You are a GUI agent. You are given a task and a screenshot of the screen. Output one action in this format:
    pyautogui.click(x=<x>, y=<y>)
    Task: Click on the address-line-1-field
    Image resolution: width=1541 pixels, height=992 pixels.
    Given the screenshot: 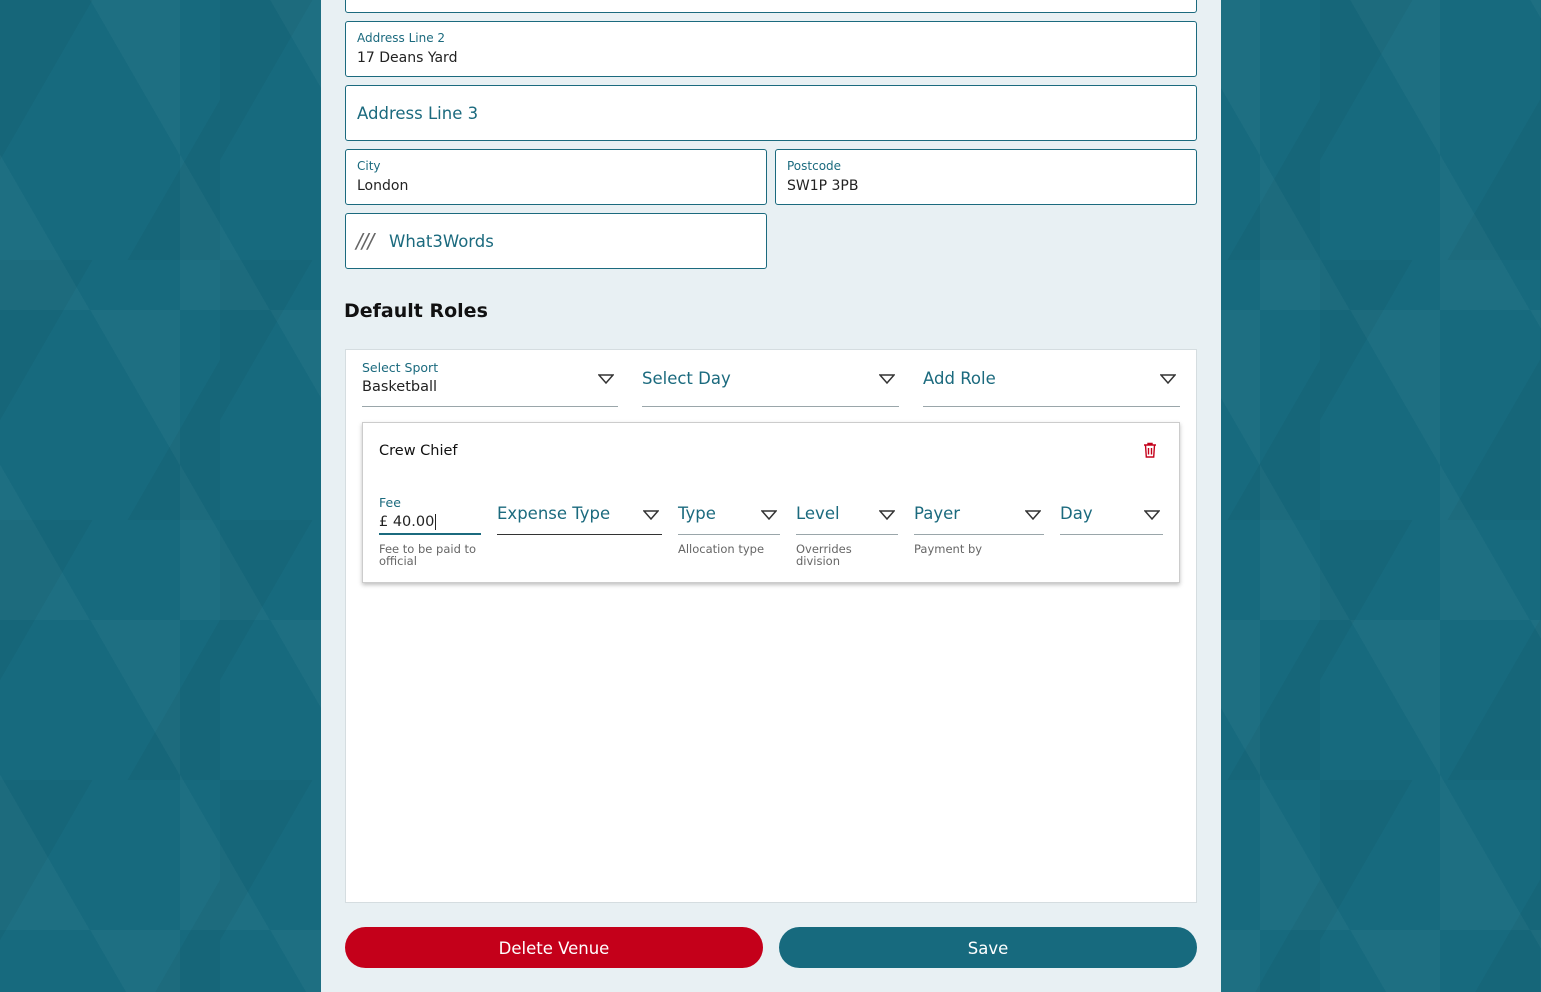 What is the action you would take?
    pyautogui.click(x=771, y=6)
    